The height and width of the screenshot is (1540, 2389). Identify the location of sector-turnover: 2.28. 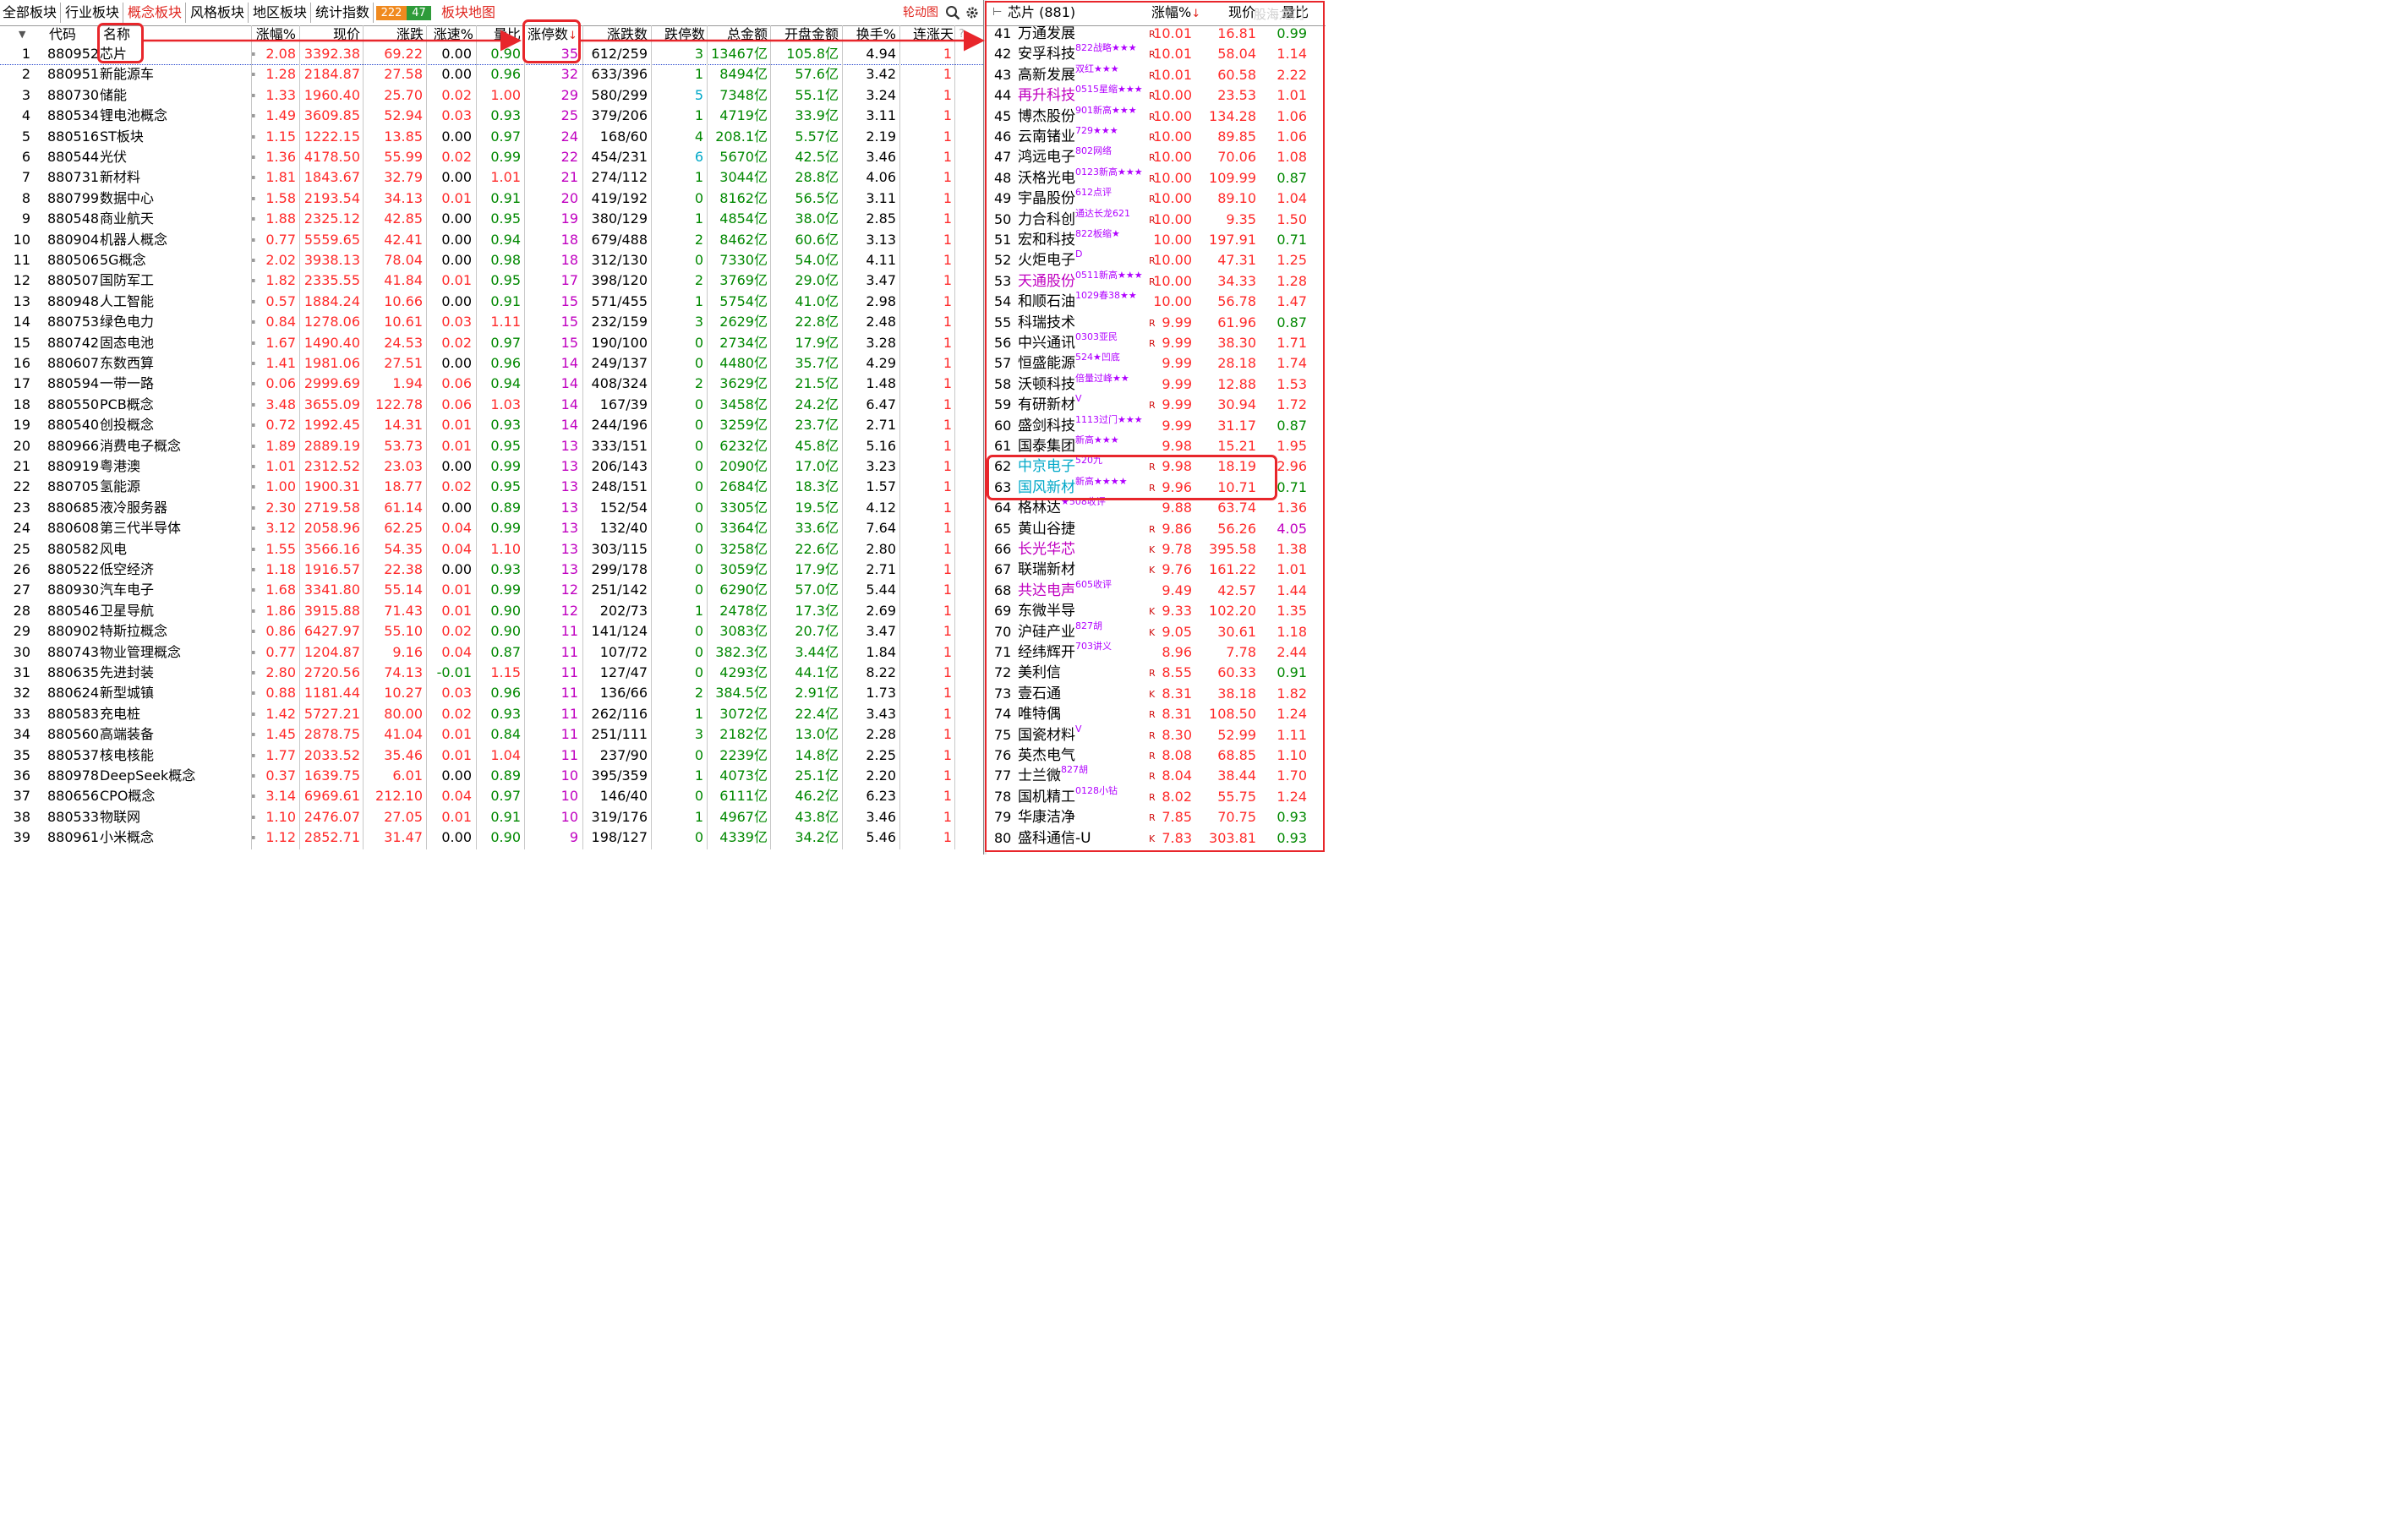
(881, 734).